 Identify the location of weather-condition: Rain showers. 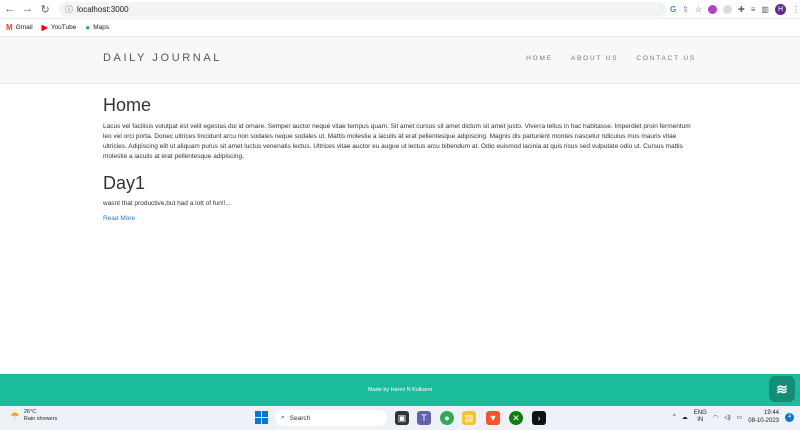
(40, 419).